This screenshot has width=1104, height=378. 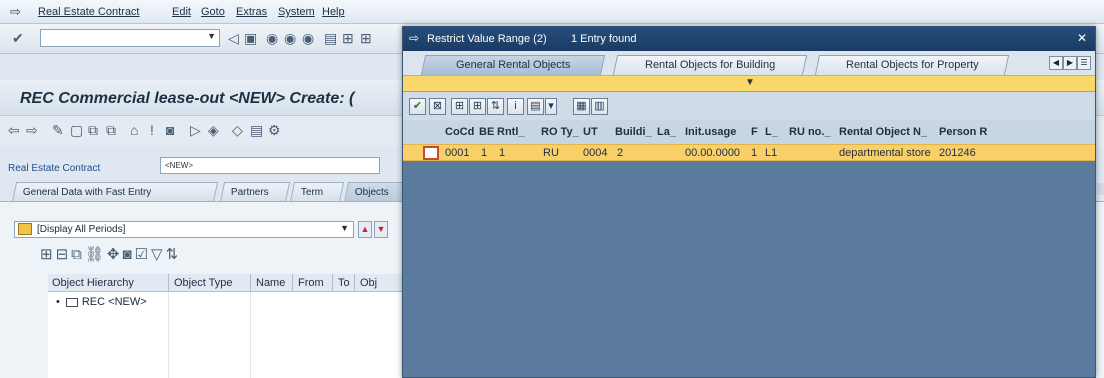 I want to click on scroll-up-button: ▲, so click(x=365, y=229).